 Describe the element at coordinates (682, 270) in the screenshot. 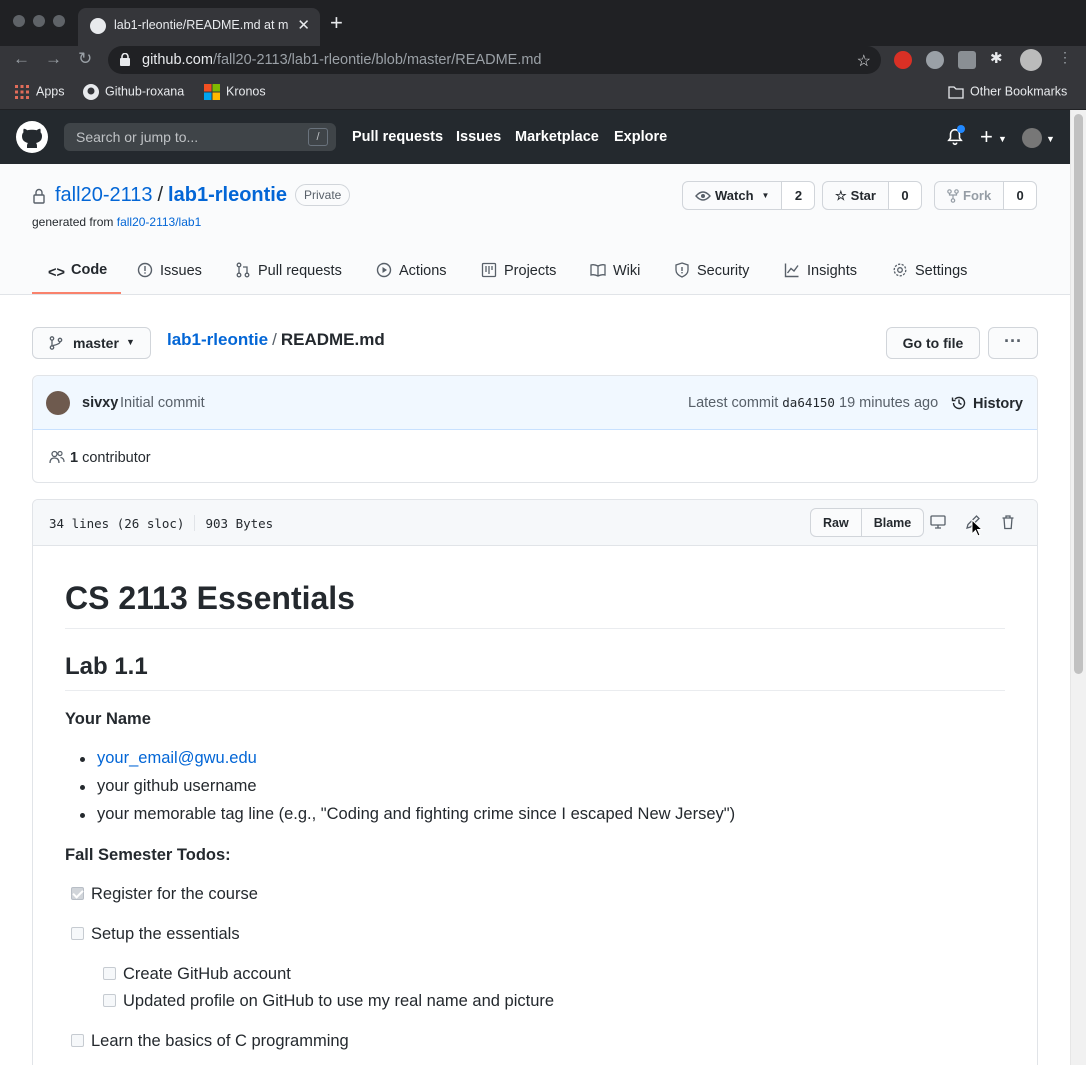

I see `shield-icon` at that location.